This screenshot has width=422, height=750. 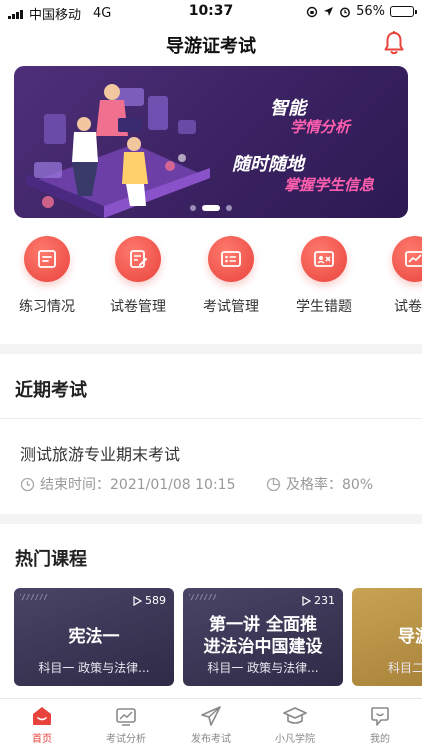 I want to click on quick-entry-label: 考试管理, so click(x=231, y=307).